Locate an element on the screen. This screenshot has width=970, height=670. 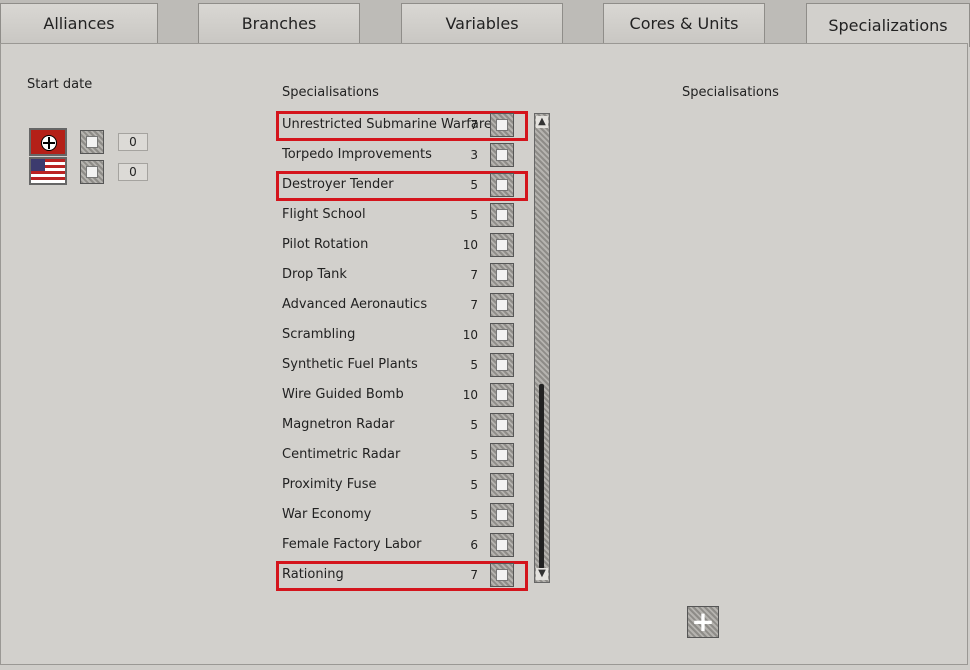
germany-value-field: 0 is located at coordinates (133, 142).